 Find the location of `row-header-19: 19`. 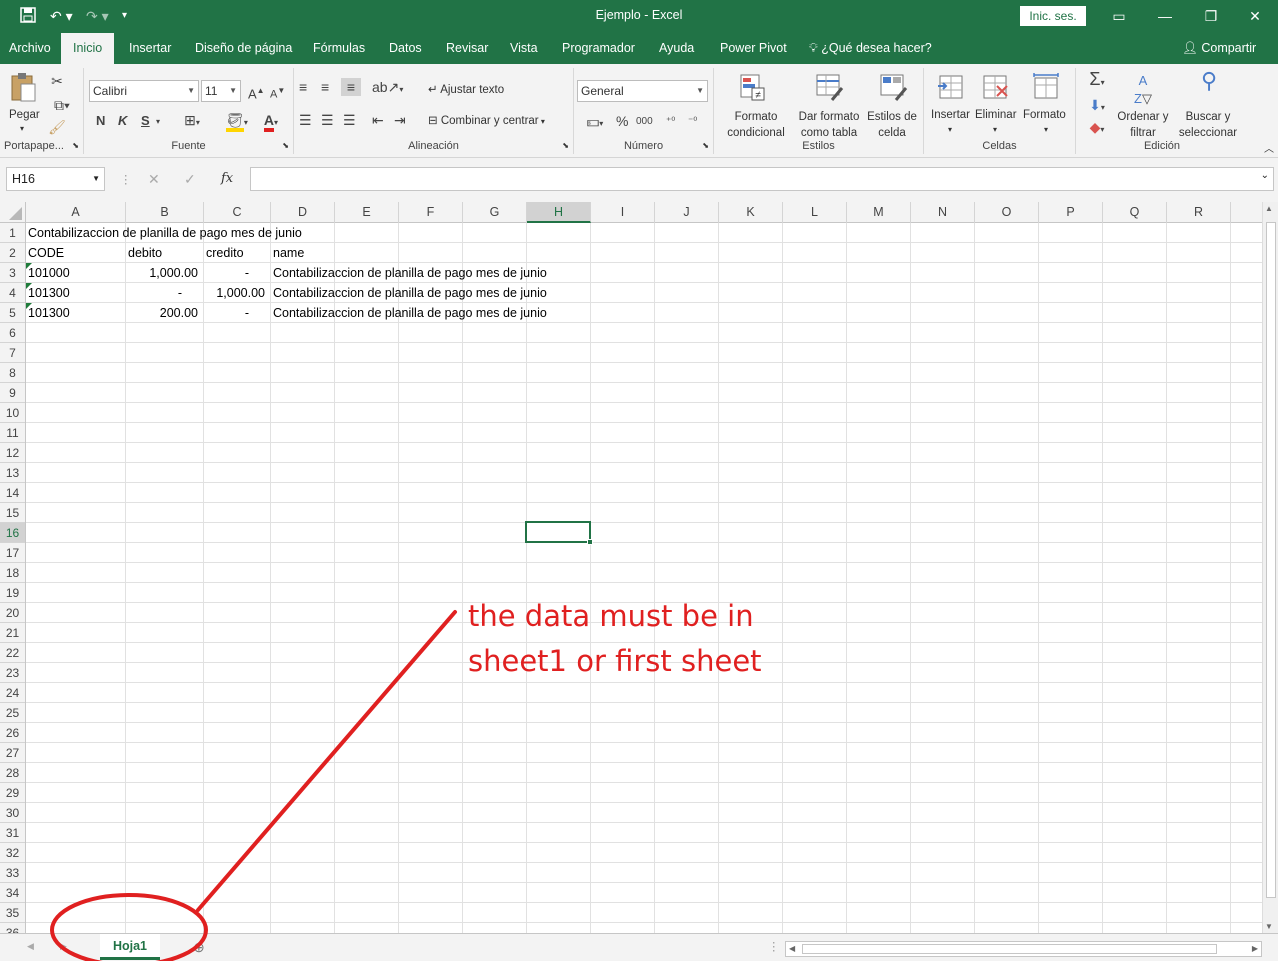

row-header-19: 19 is located at coordinates (12, 593).